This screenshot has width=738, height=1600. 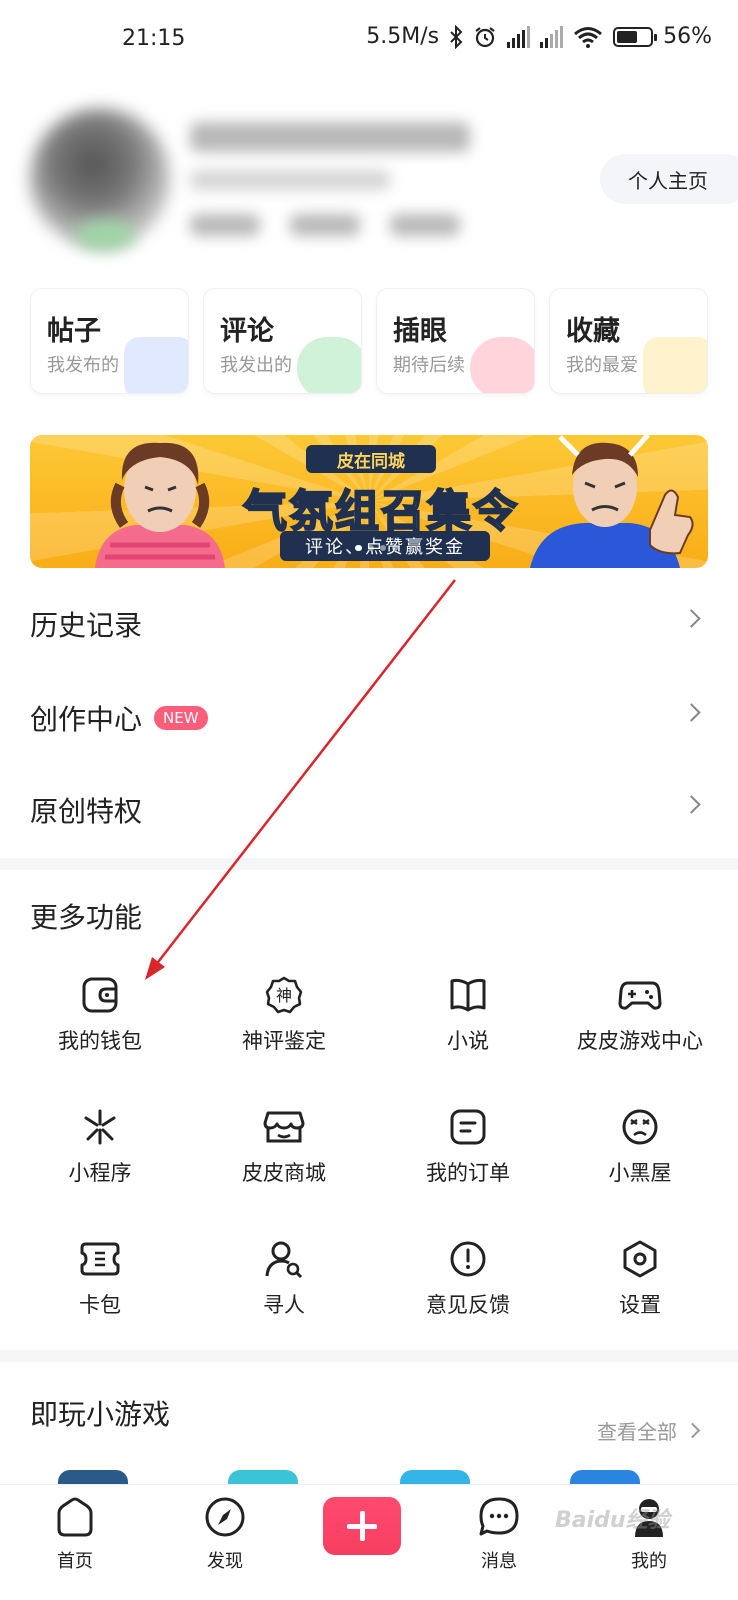 I want to click on feature-blacklist: 小黑屋, so click(x=640, y=1157).